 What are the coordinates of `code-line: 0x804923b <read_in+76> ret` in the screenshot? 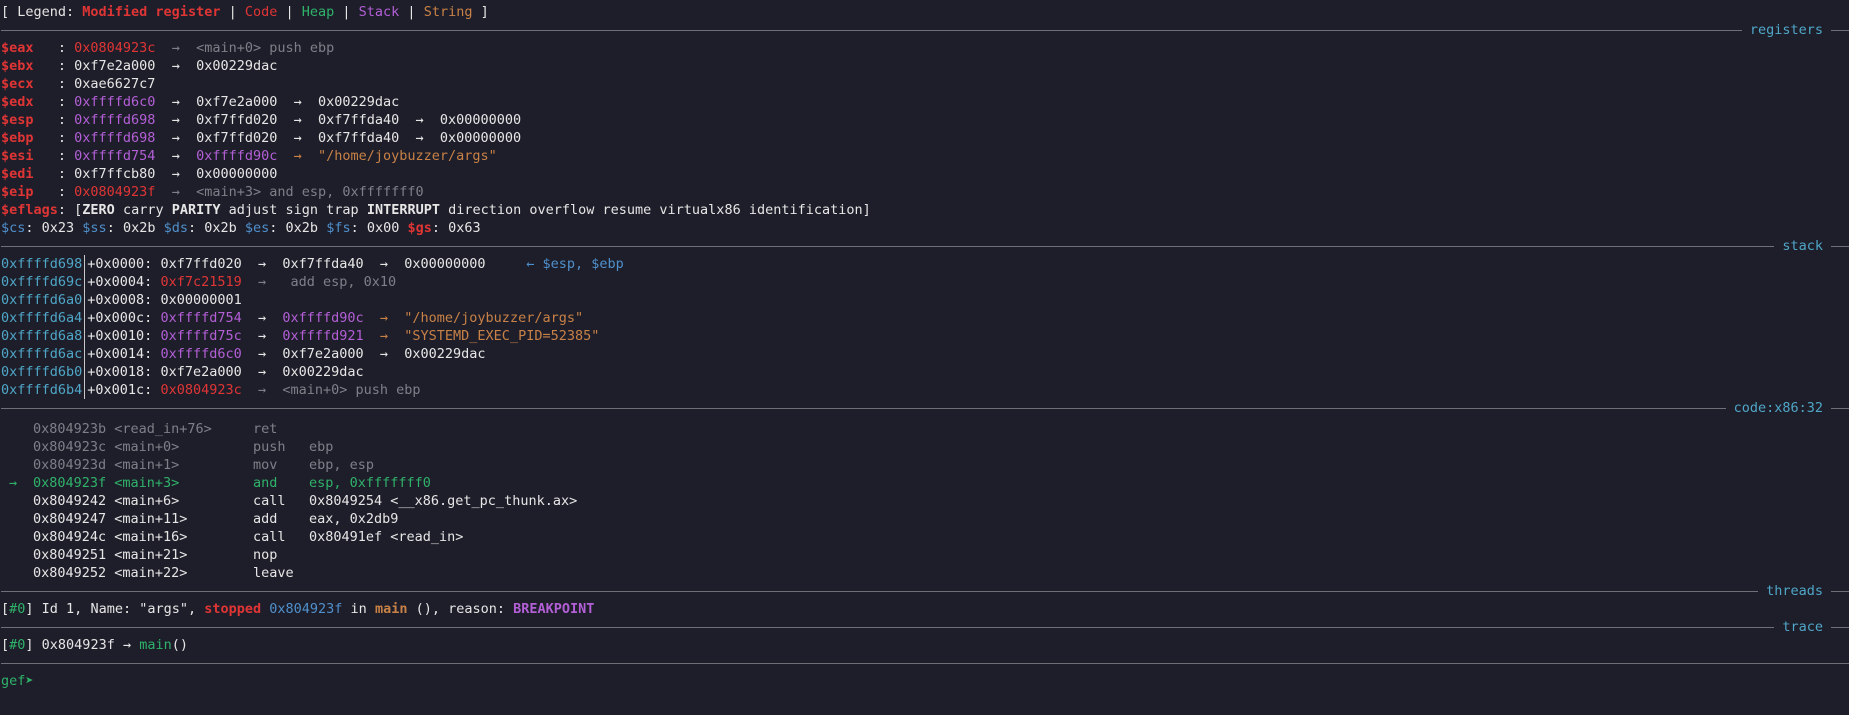 It's located at (925, 429).